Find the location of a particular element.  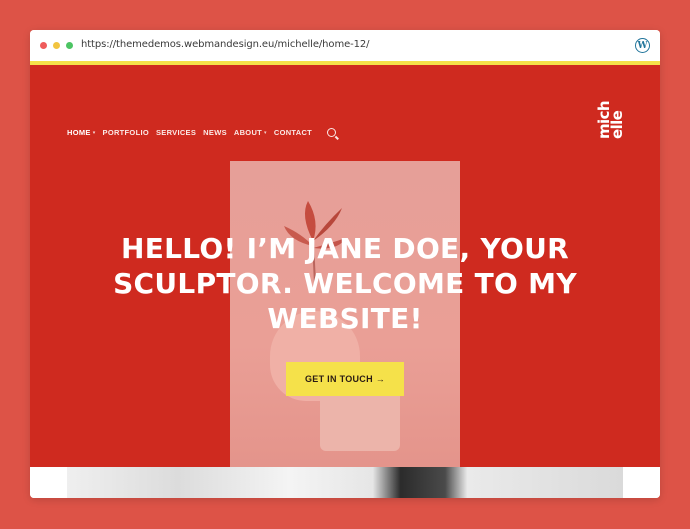

nav-item-services: SERVICES is located at coordinates (176, 132).